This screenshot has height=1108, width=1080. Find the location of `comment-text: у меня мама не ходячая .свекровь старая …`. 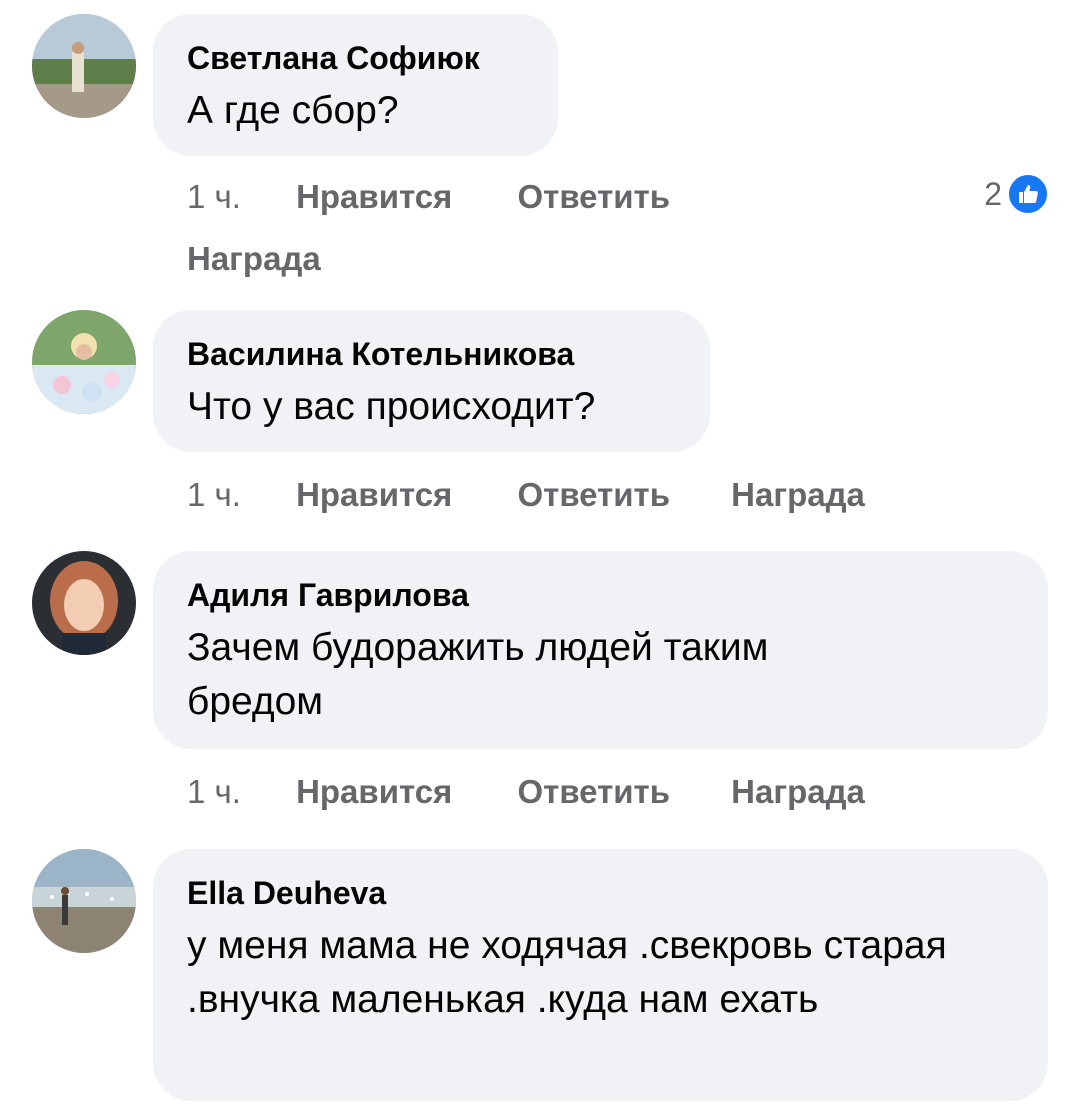

comment-text: у меня мама не ходячая .свекровь старая … is located at coordinates (567, 972).